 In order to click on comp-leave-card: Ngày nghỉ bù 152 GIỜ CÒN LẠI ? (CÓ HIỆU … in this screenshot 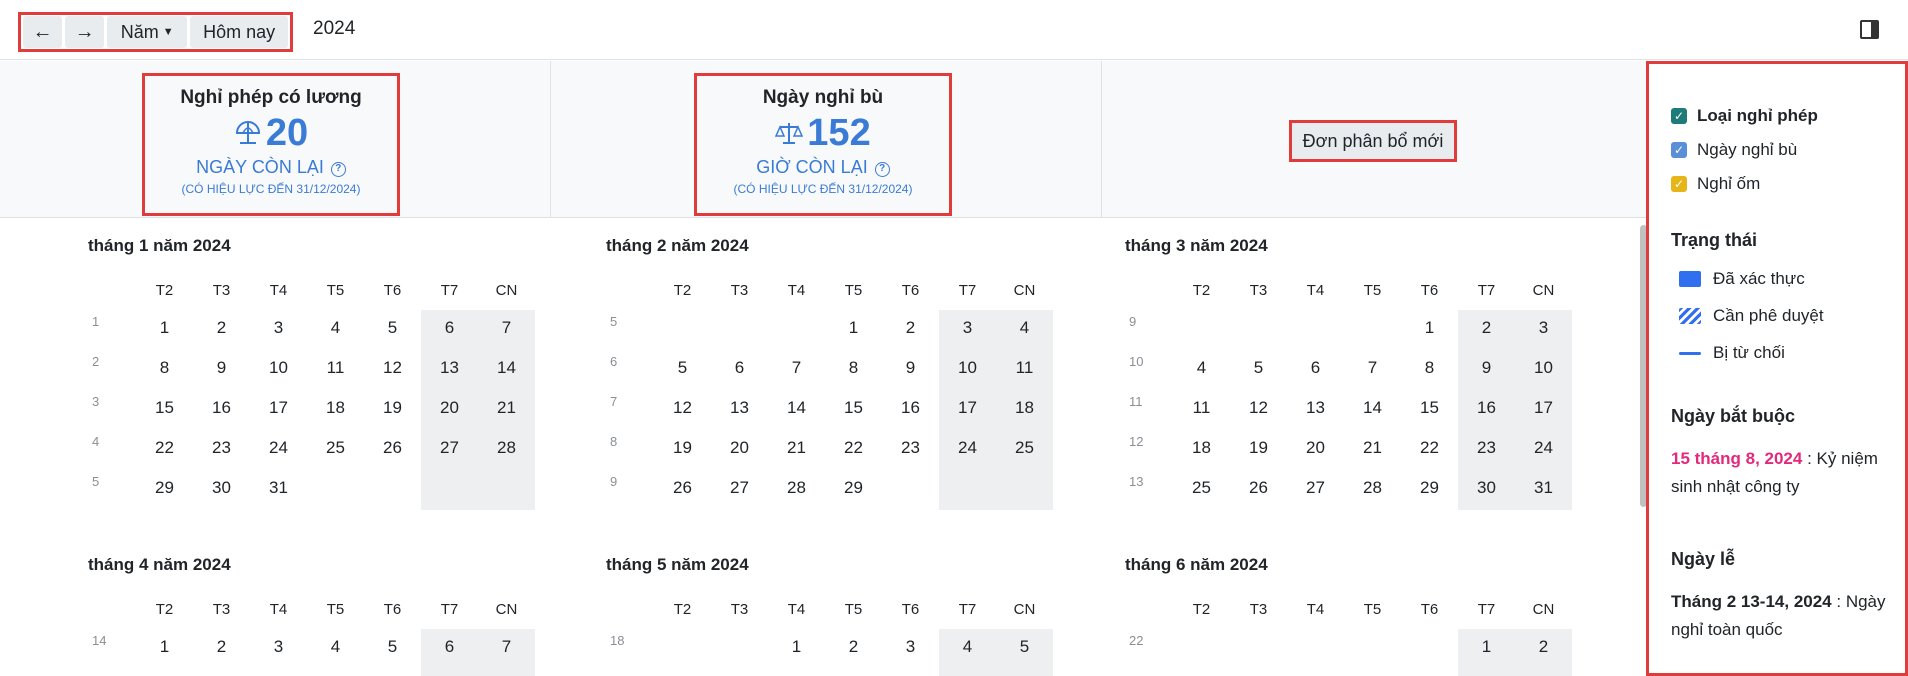, I will do `click(823, 144)`.